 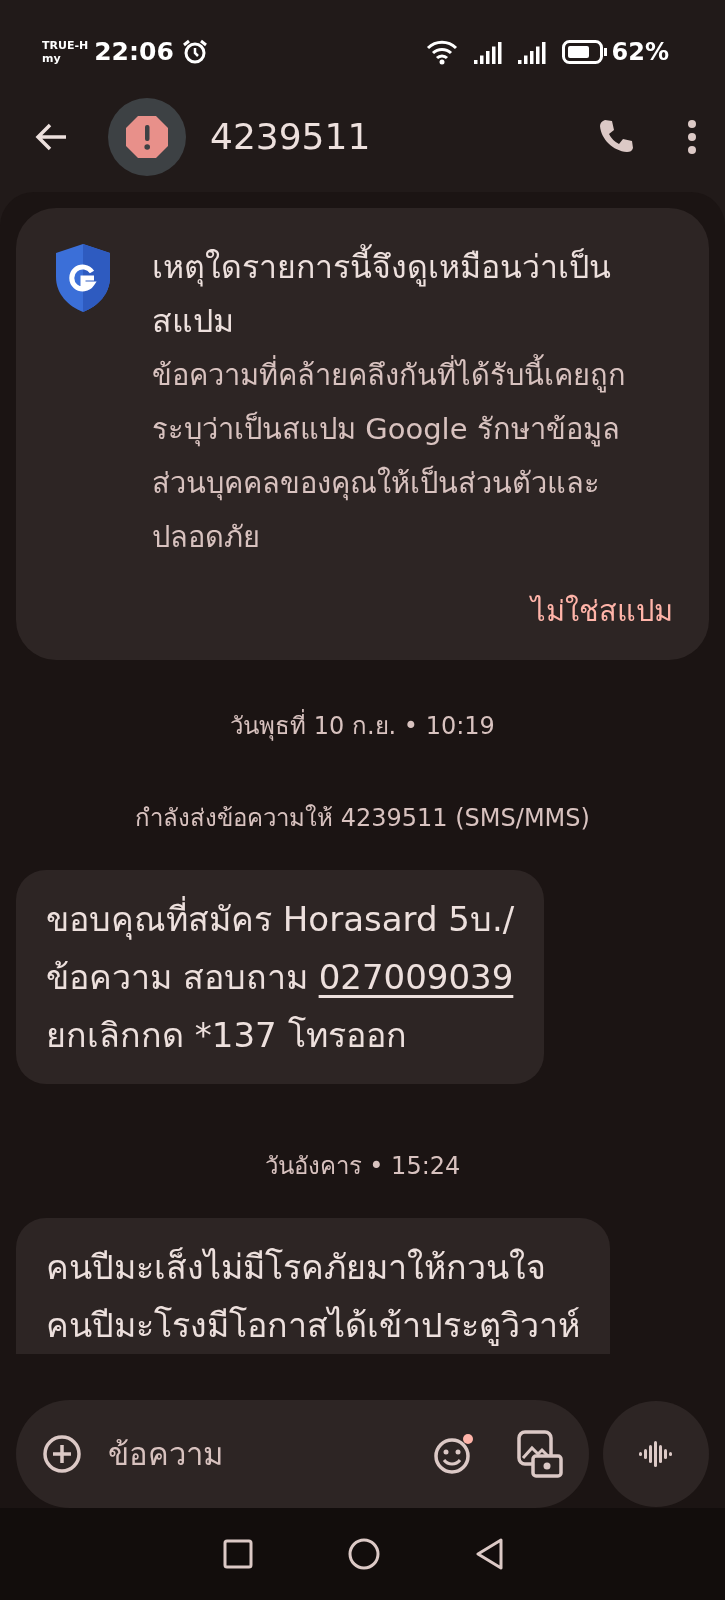 I want to click on warning-octagon-icon, so click(x=147, y=137).